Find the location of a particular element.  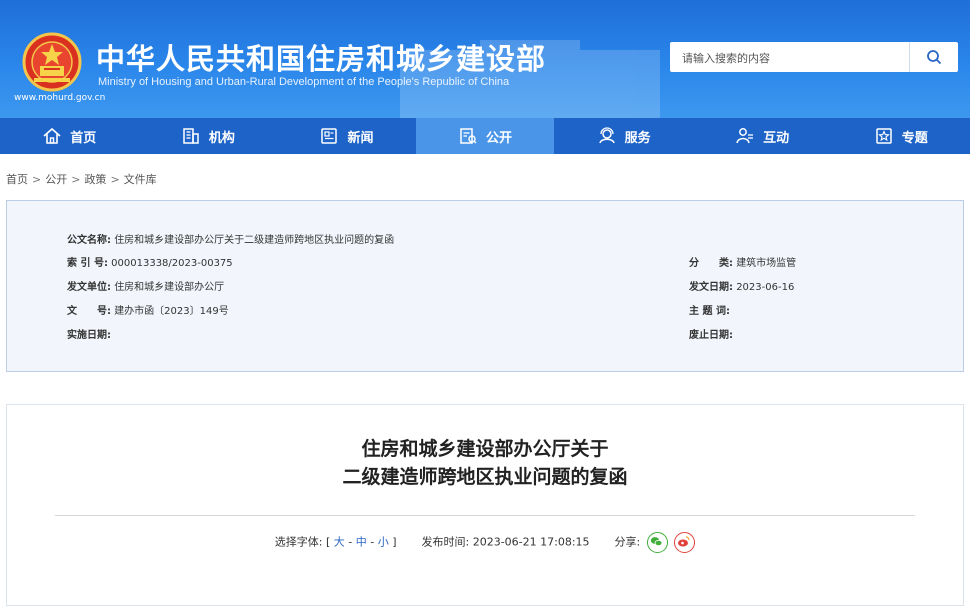

meta-issuer-key: 发文单位: is located at coordinates (89, 287).